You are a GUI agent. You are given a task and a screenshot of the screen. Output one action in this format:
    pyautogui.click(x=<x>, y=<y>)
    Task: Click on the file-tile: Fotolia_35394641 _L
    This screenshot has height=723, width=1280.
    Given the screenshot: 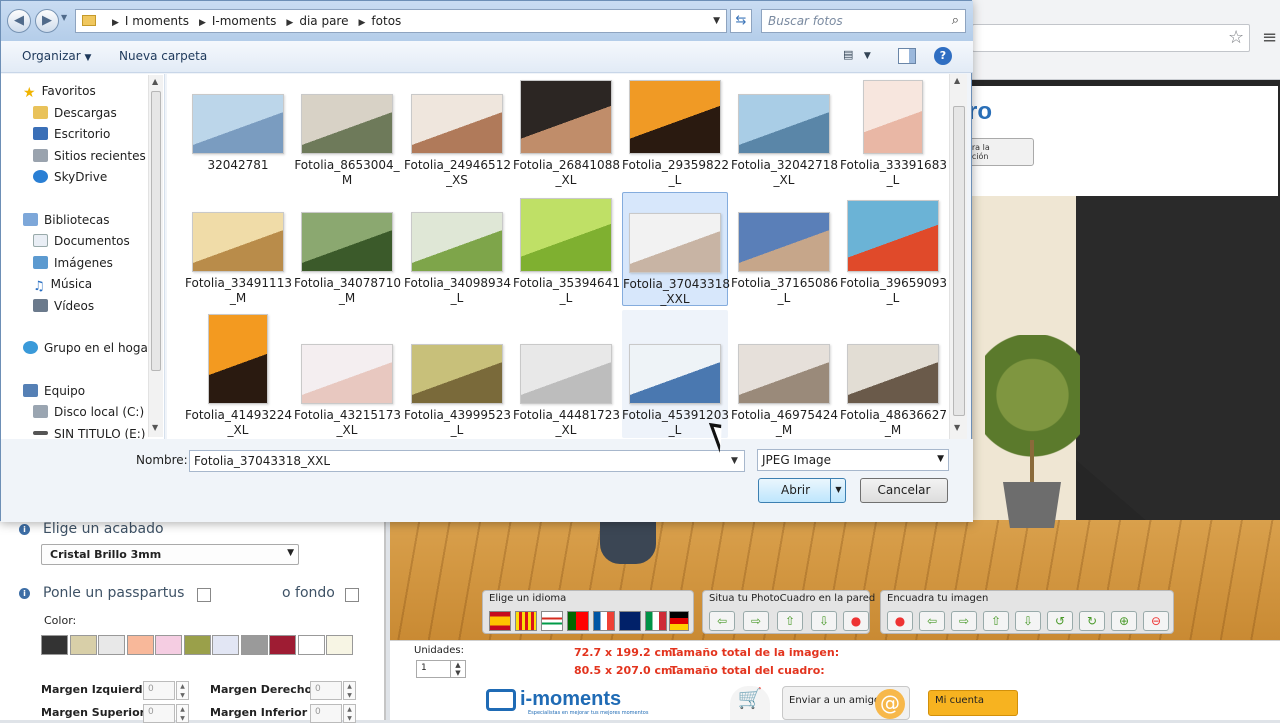 What is the action you would take?
    pyautogui.click(x=566, y=249)
    